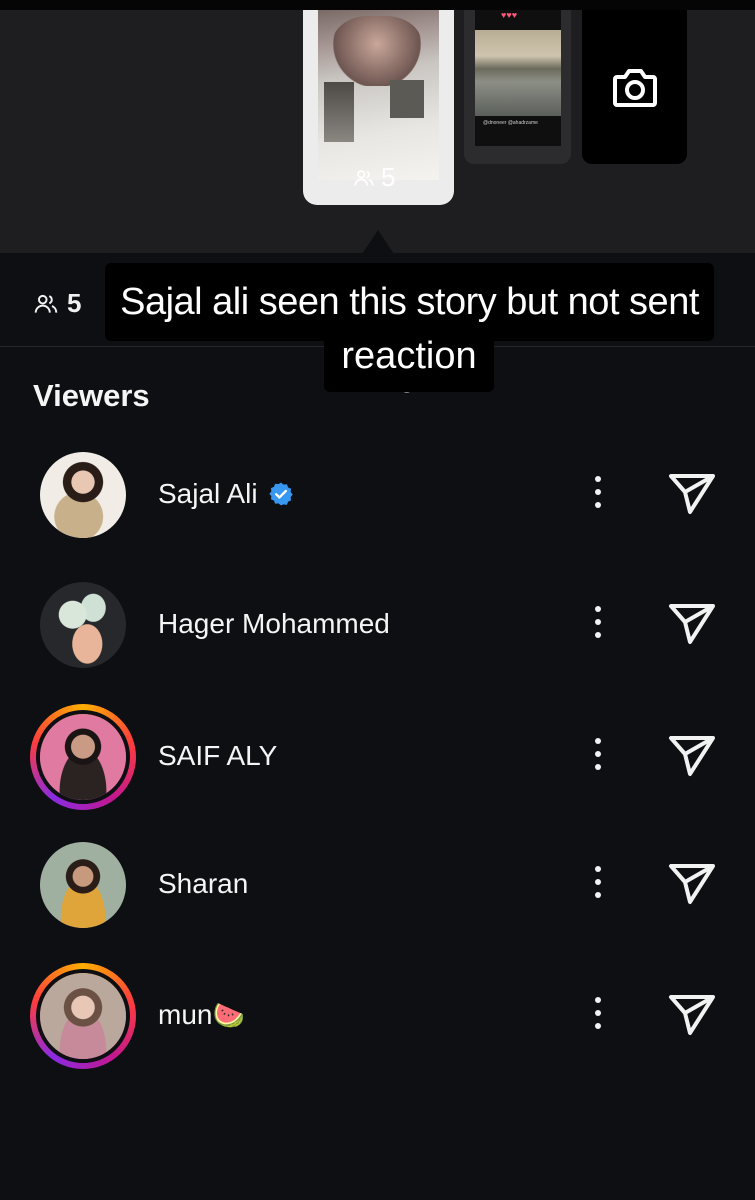 The width and height of the screenshot is (755, 1200). I want to click on list-item: Sajal Ali, so click(377, 497).